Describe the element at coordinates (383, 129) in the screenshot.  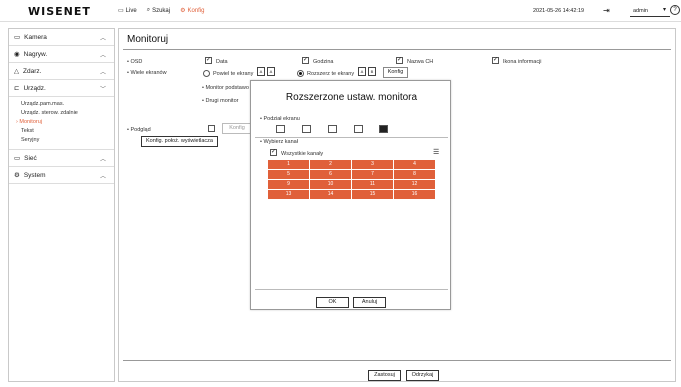
I see `layout-16-icon` at that location.